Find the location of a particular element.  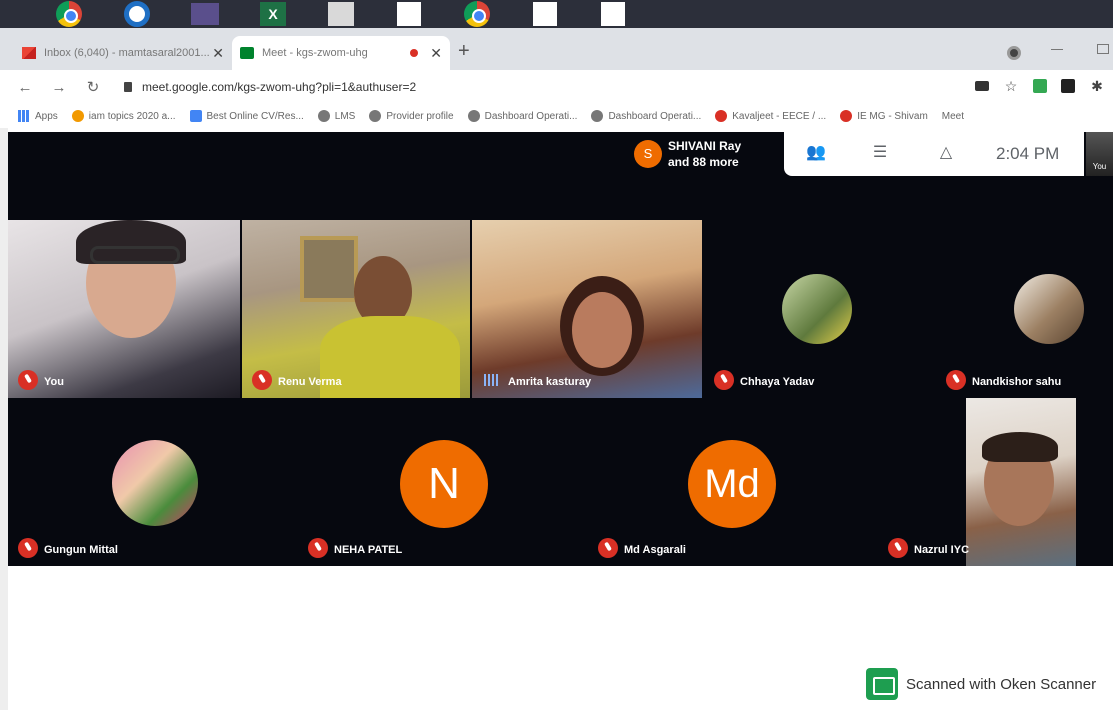

speaking-indicator-icon is located at coordinates (491, 380).